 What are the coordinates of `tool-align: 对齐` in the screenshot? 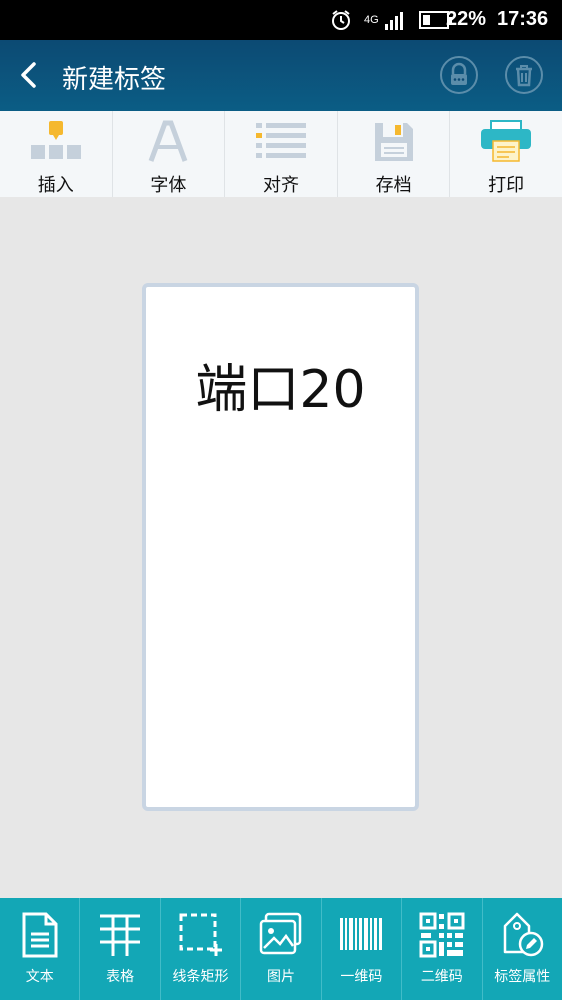 It's located at (281, 154).